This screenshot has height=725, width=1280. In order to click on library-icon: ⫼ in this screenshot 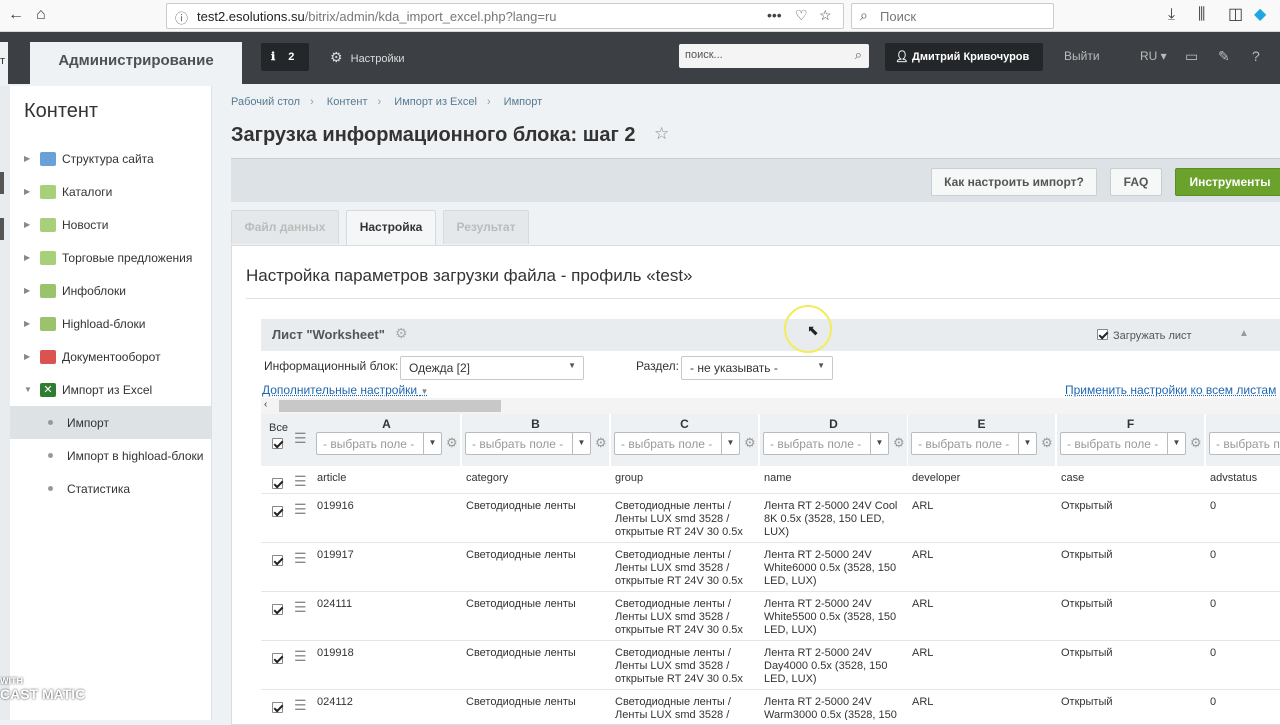, I will do `click(1201, 15)`.